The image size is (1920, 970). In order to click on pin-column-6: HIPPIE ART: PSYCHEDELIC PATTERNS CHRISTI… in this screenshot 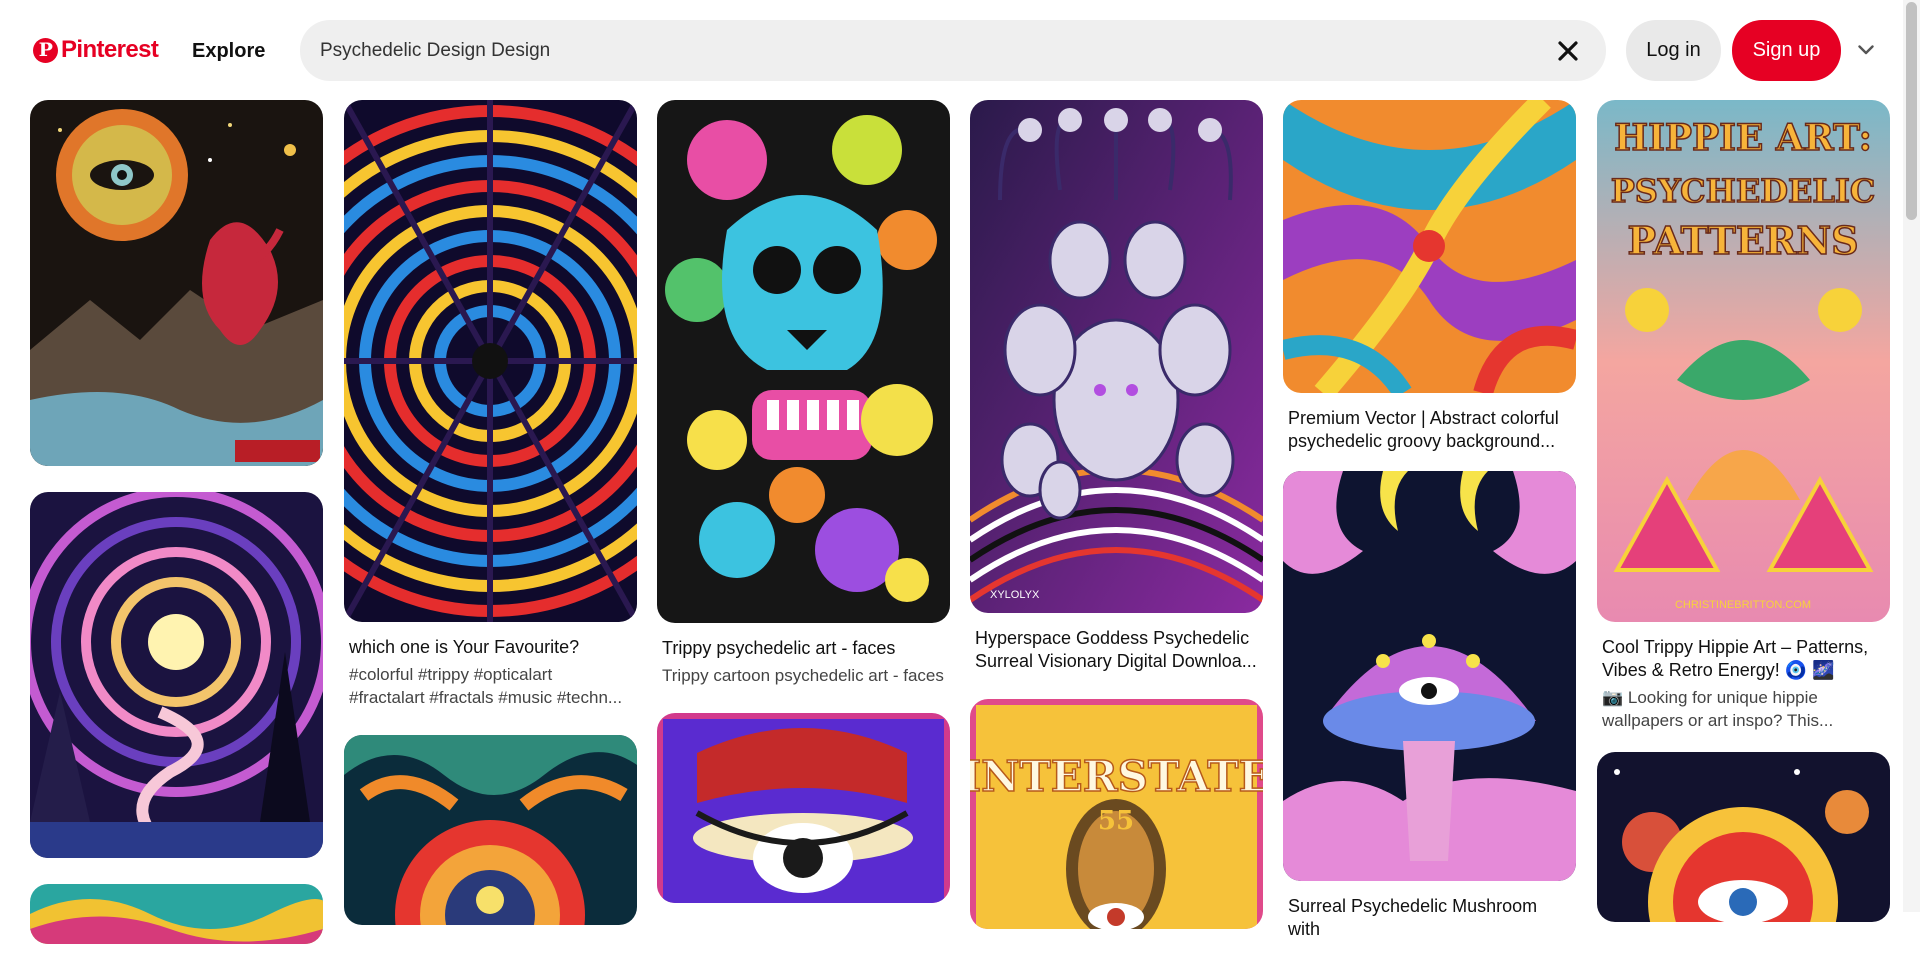, I will do `click(1743, 524)`.